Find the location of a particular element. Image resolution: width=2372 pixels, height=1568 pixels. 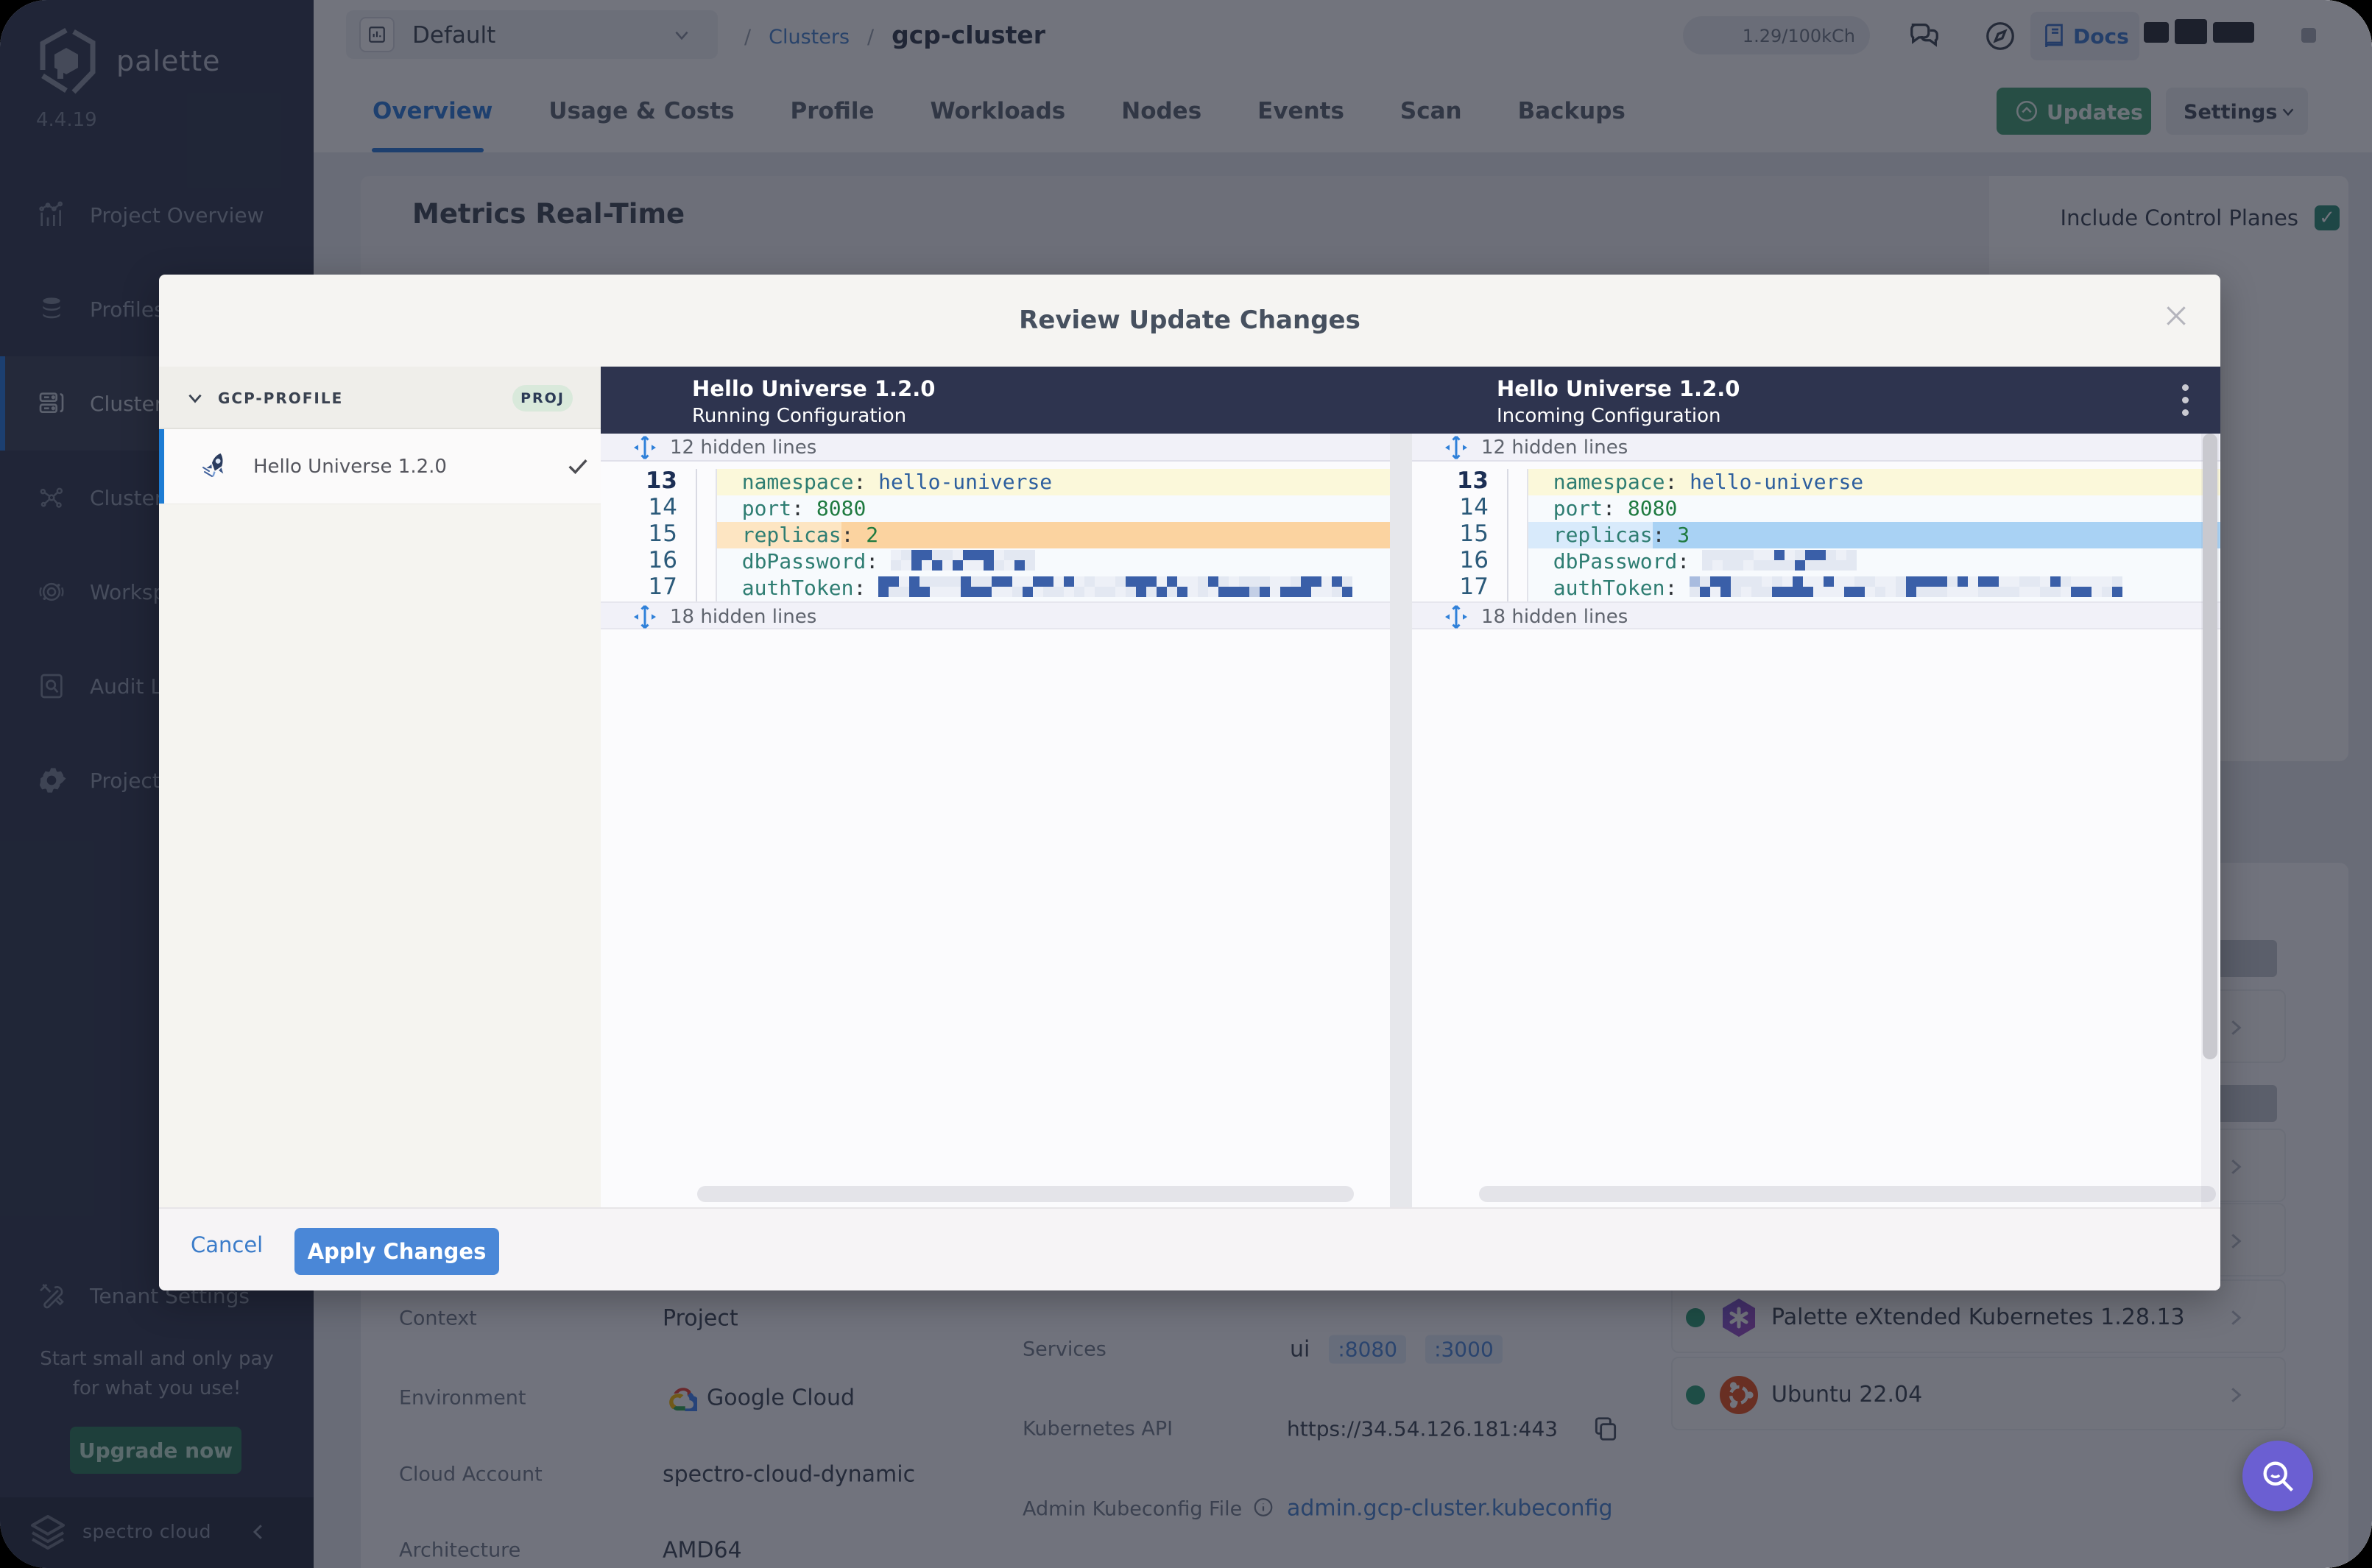

profile-scope-badge: PROJ is located at coordinates (542, 398).